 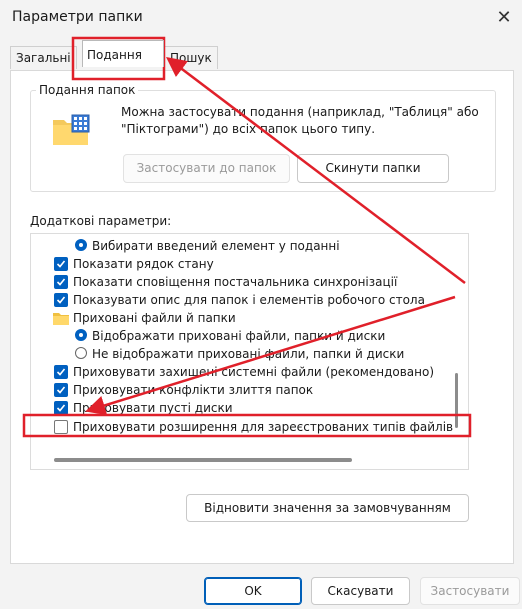 What do you see at coordinates (270, 355) in the screenshot?
I see `annotation-arrow` at bounding box center [270, 355].